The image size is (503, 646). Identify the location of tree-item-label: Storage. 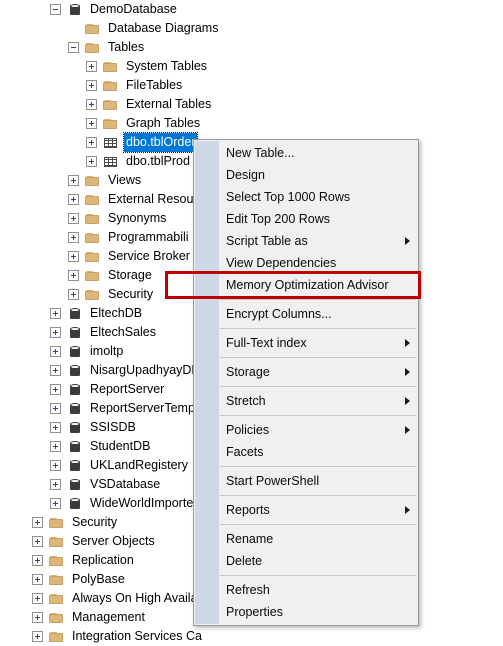
(130, 275).